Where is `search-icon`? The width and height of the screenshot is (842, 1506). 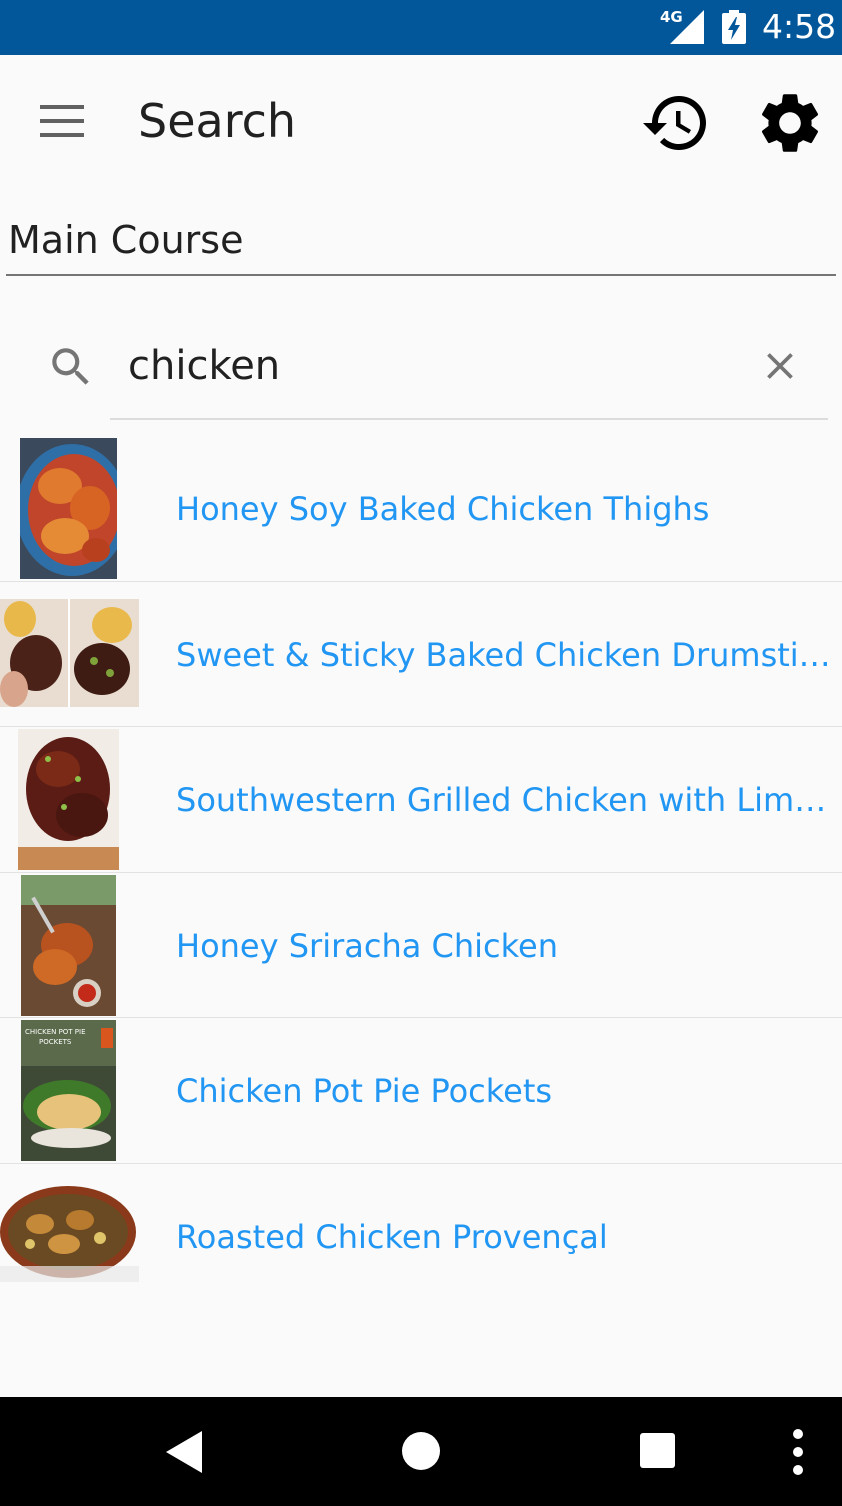
search-icon is located at coordinates (70, 366).